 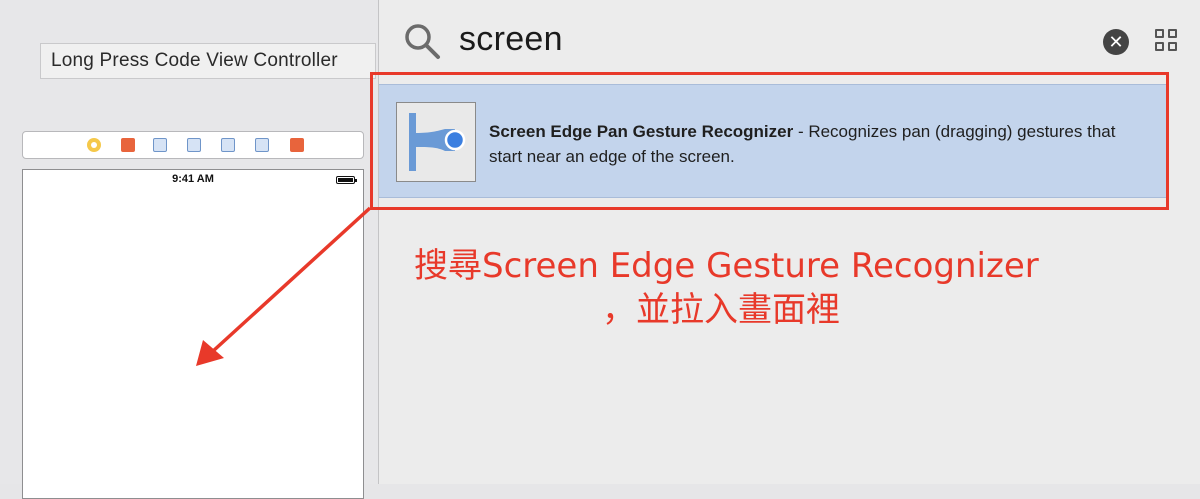 I want to click on annotation-line-2: ，並拉入畫面裡, so click(x=721, y=310).